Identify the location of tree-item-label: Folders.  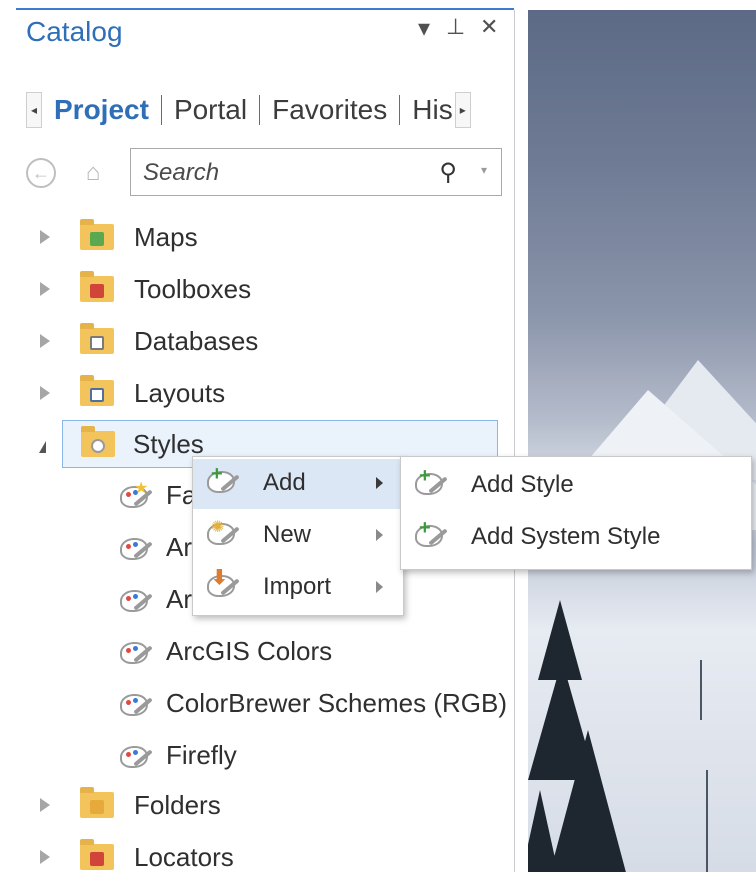
(177, 805).